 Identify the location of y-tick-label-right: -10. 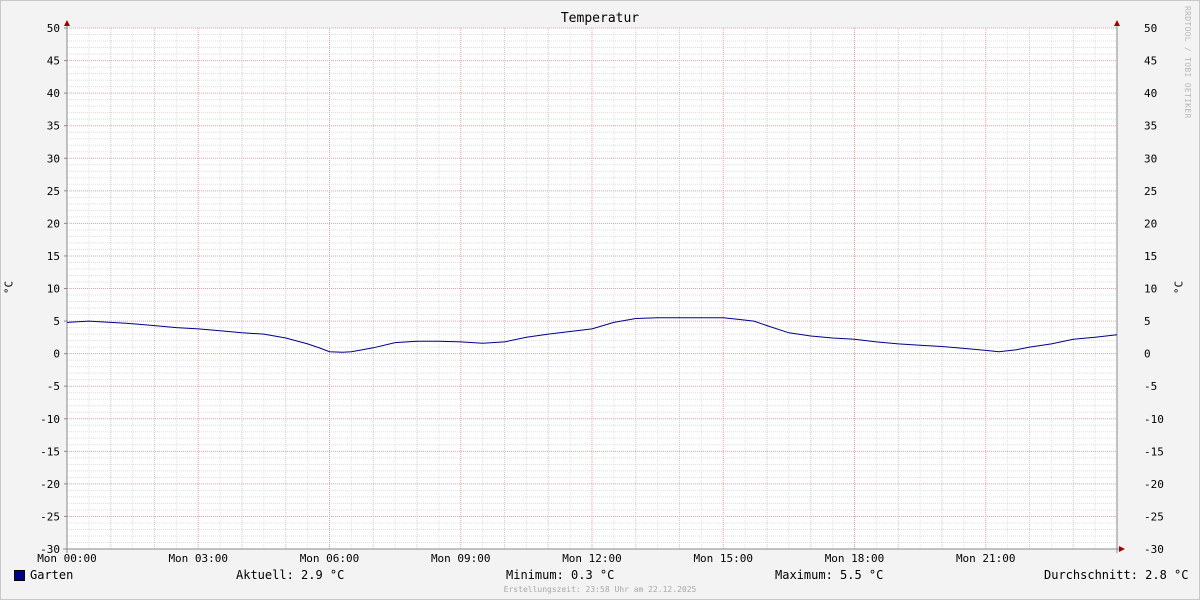
(1154, 419).